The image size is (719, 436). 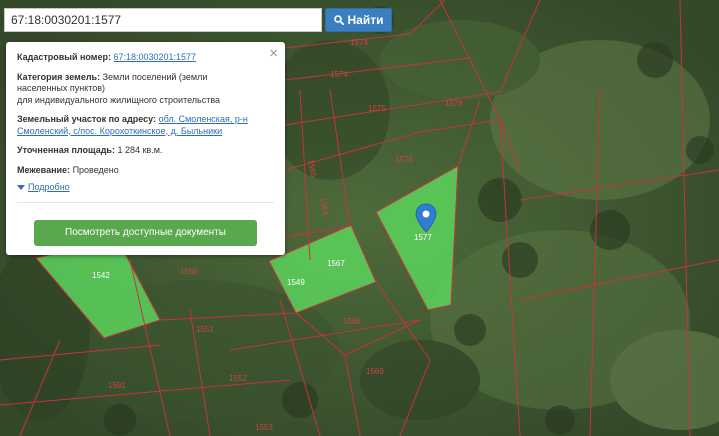 I want to click on survey-label: Межевание:, so click(x=44, y=169).